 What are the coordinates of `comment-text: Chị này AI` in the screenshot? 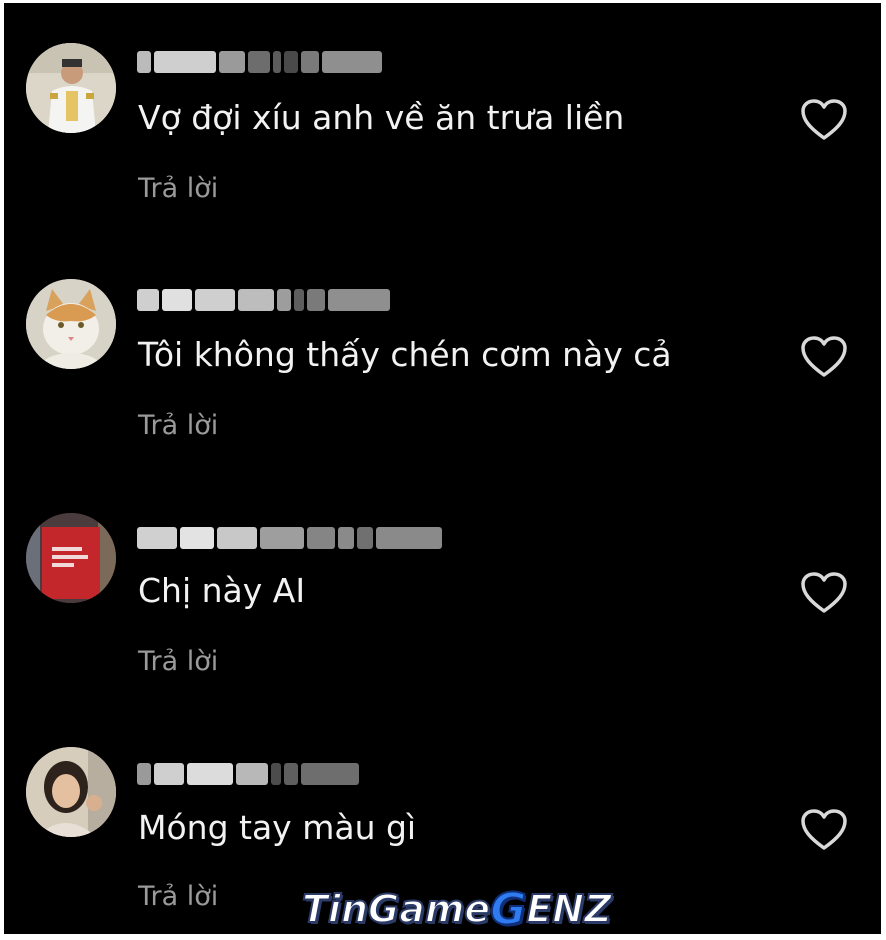 It's located at (222, 590).